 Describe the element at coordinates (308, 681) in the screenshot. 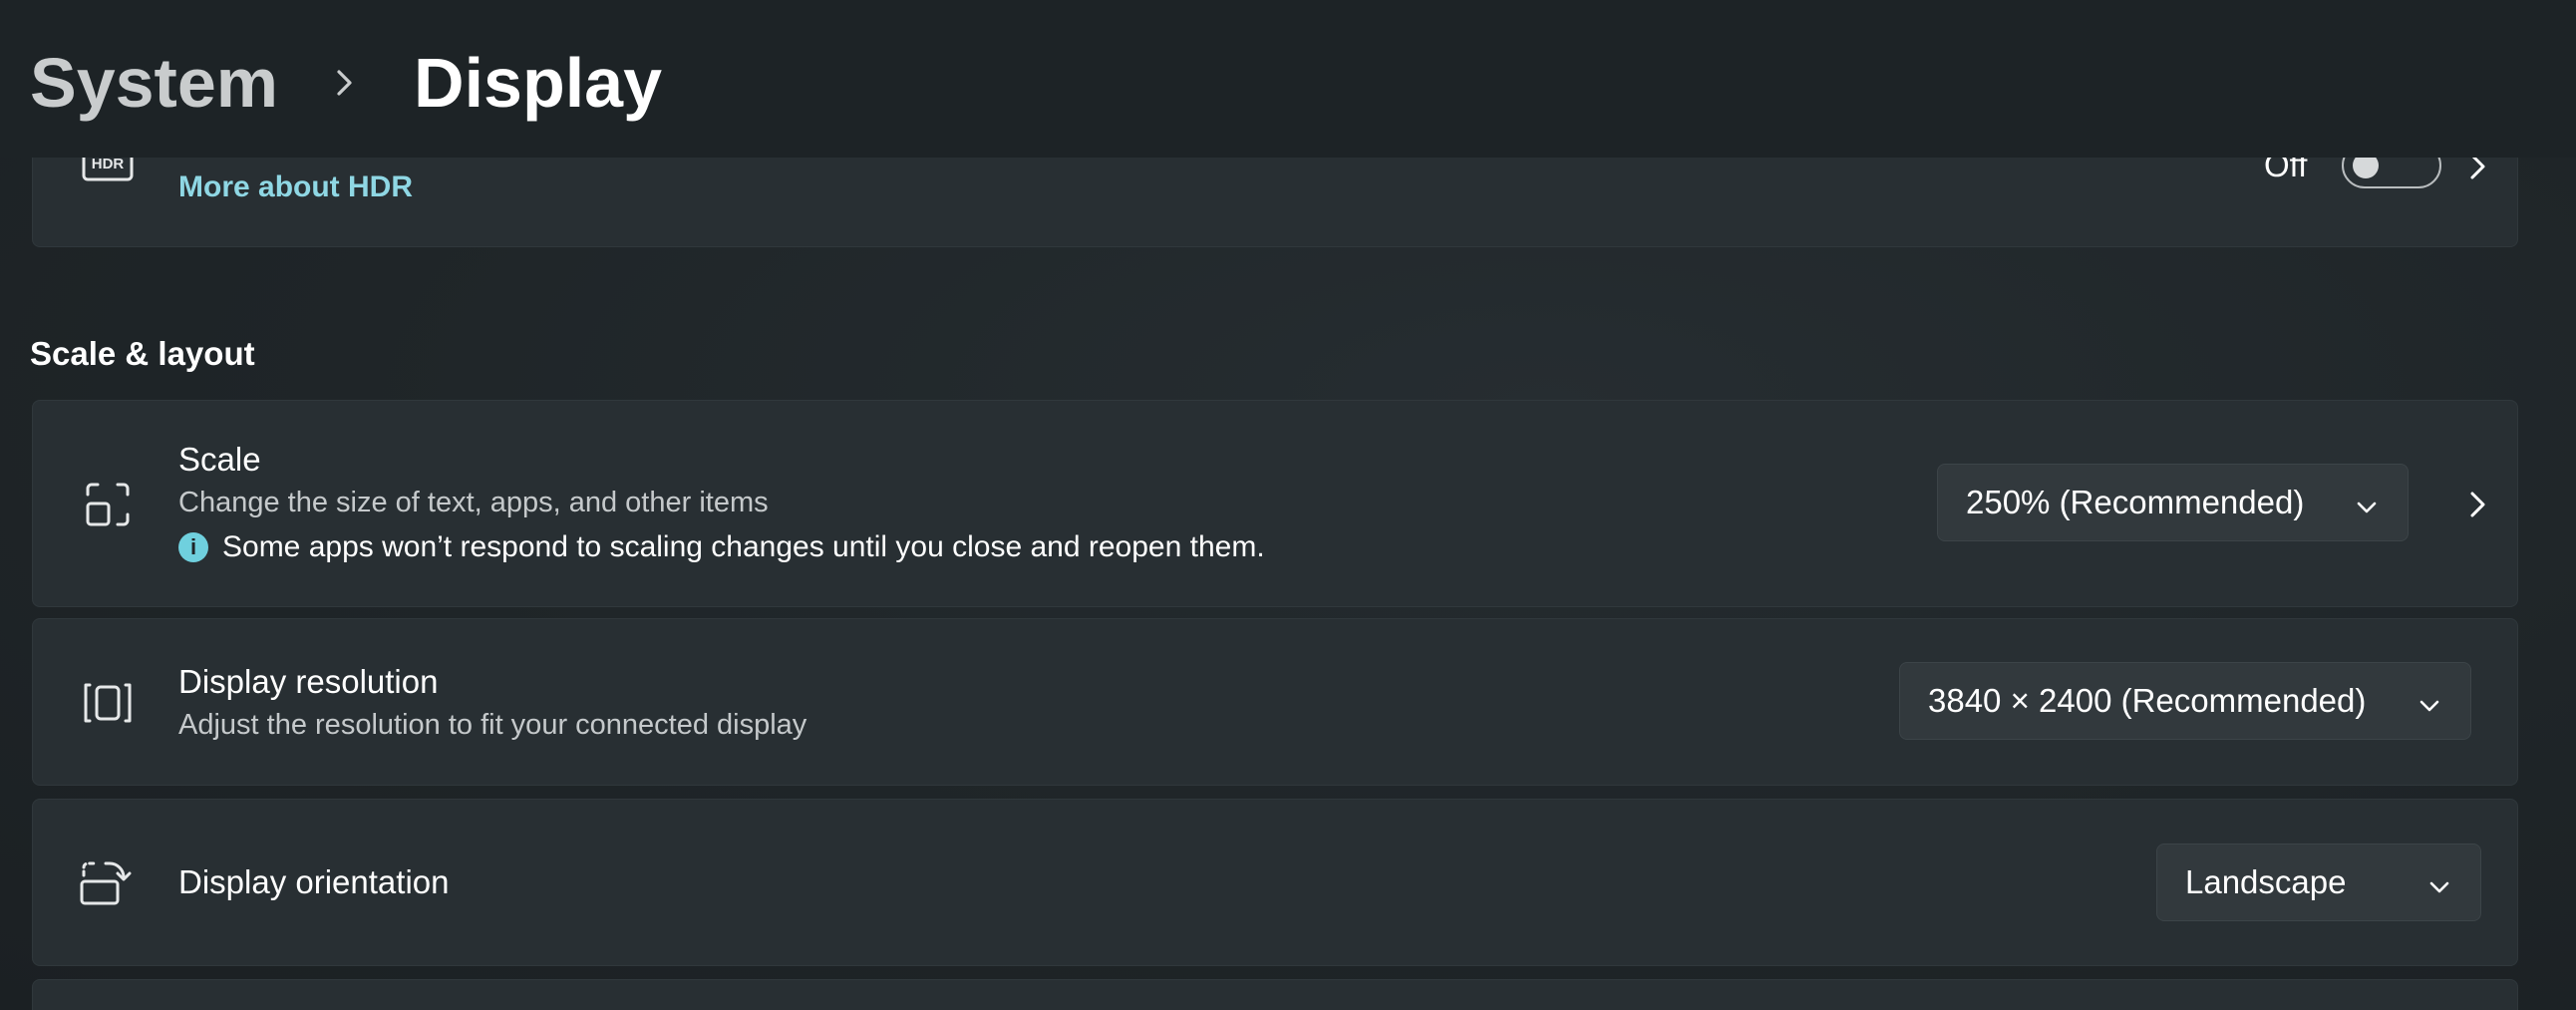

I see `display-resolution-title: Display resolution` at that location.